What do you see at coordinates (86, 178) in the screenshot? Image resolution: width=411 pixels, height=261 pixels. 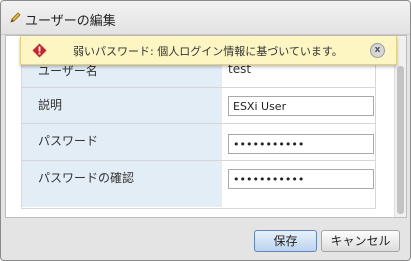 I see `confirm-password-label: パスワードの確認` at bounding box center [86, 178].